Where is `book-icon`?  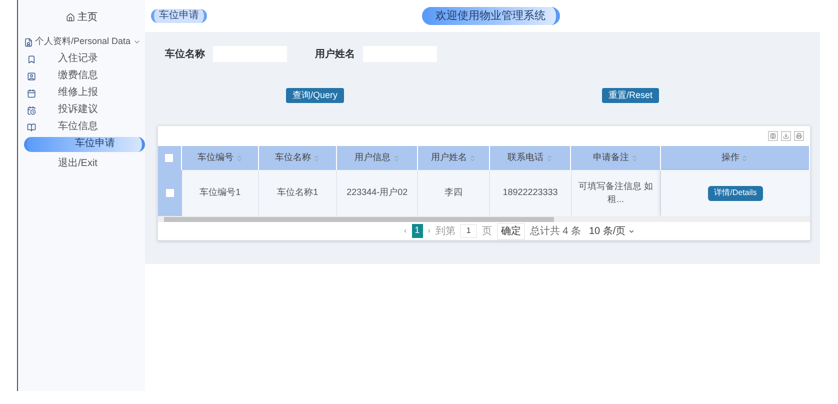 book-icon is located at coordinates (31, 127).